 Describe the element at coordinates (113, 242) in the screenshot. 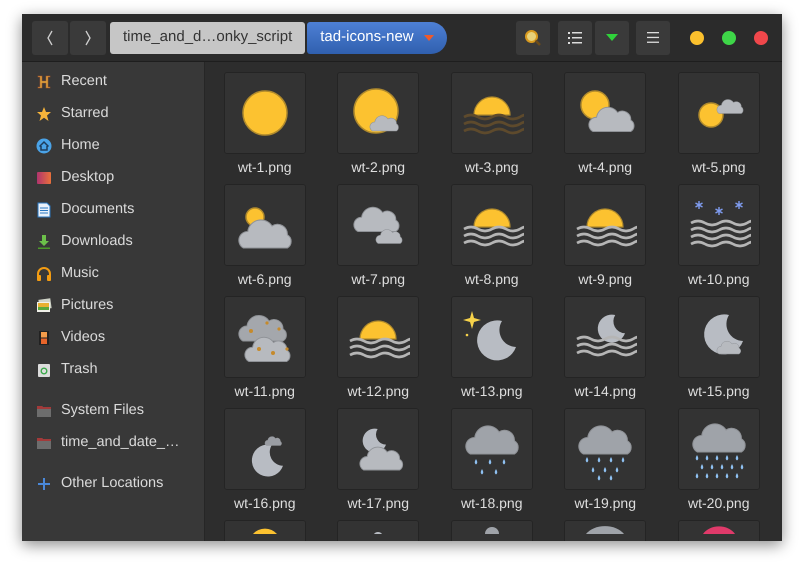

I see `sidebar-item: Downloads` at that location.